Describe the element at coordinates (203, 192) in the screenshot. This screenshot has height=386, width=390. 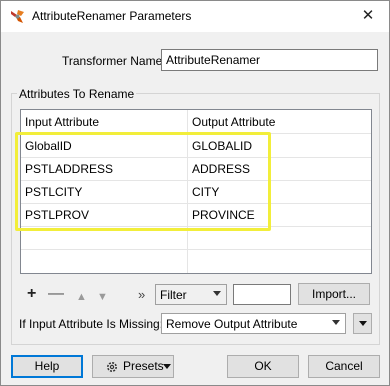
I see `output-attribute-cell: CITY` at that location.